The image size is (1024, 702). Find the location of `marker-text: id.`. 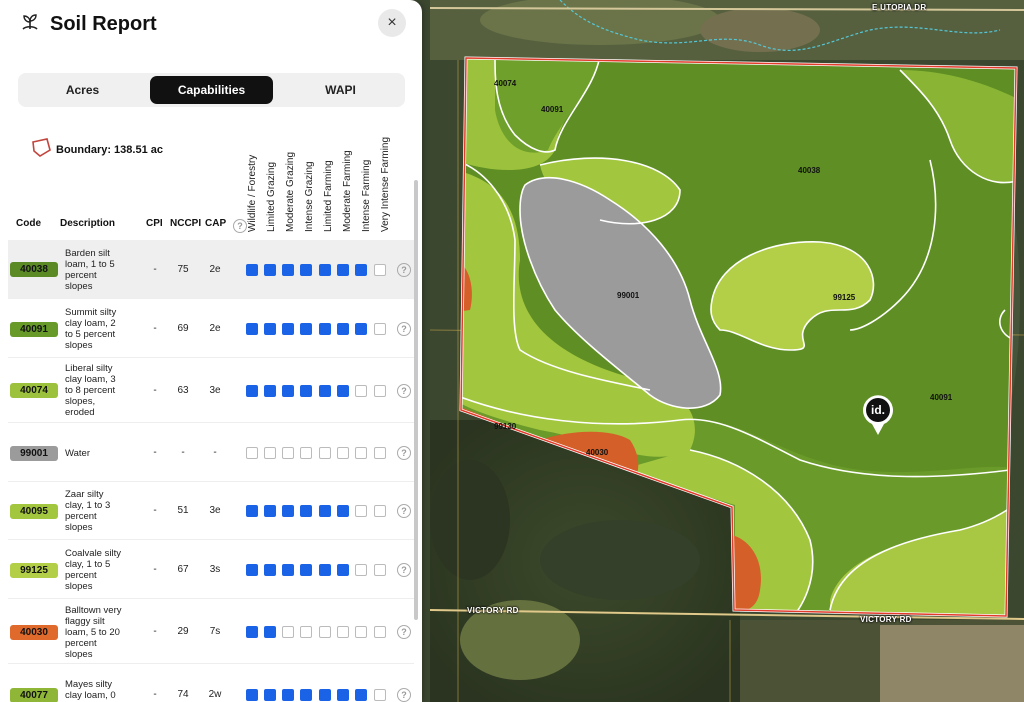

marker-text: id. is located at coordinates (878, 410).